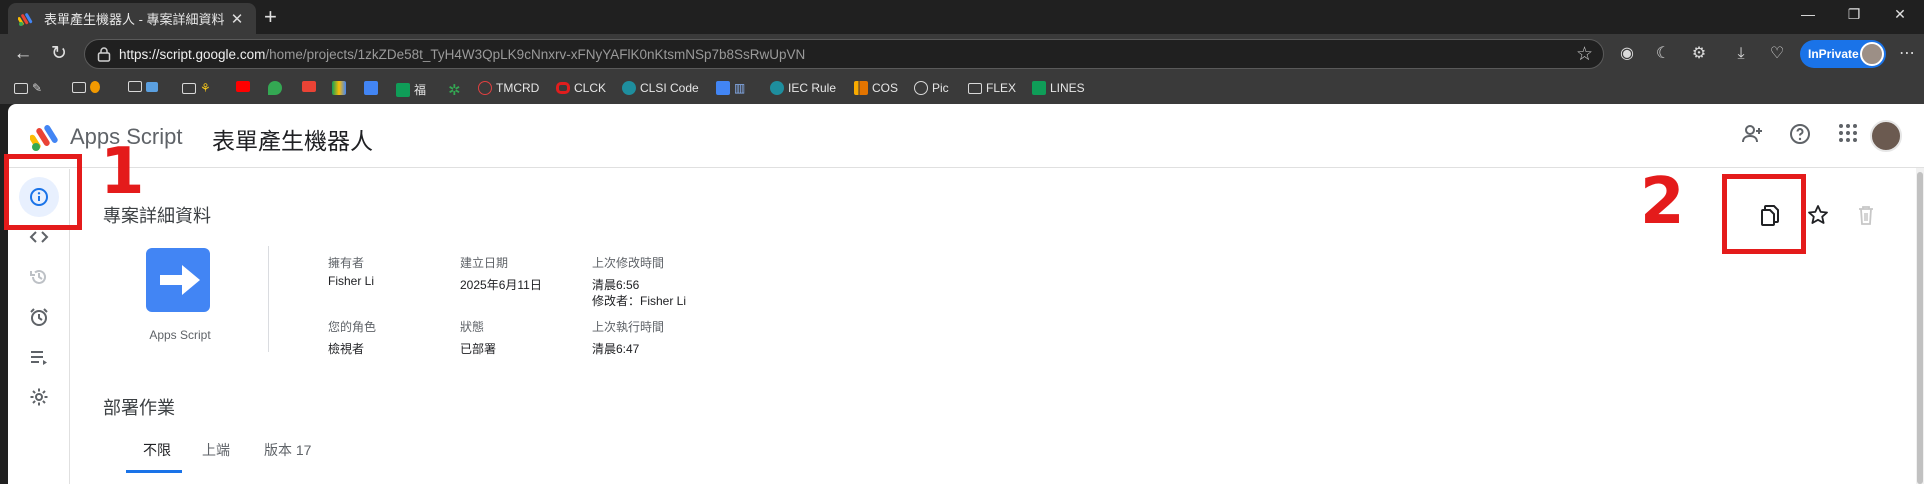  Describe the element at coordinates (59, 54) in the screenshot. I see `refresh-icon: ↻` at that location.